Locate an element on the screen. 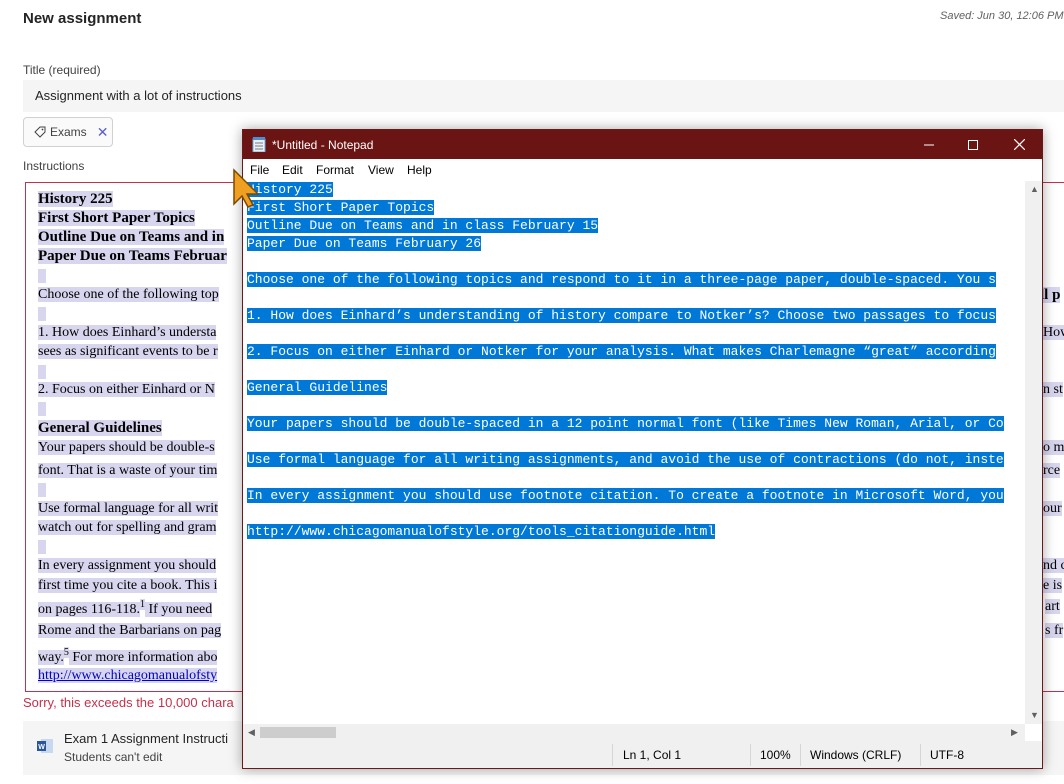  attachment-permission: Students can't edit is located at coordinates (113, 757).